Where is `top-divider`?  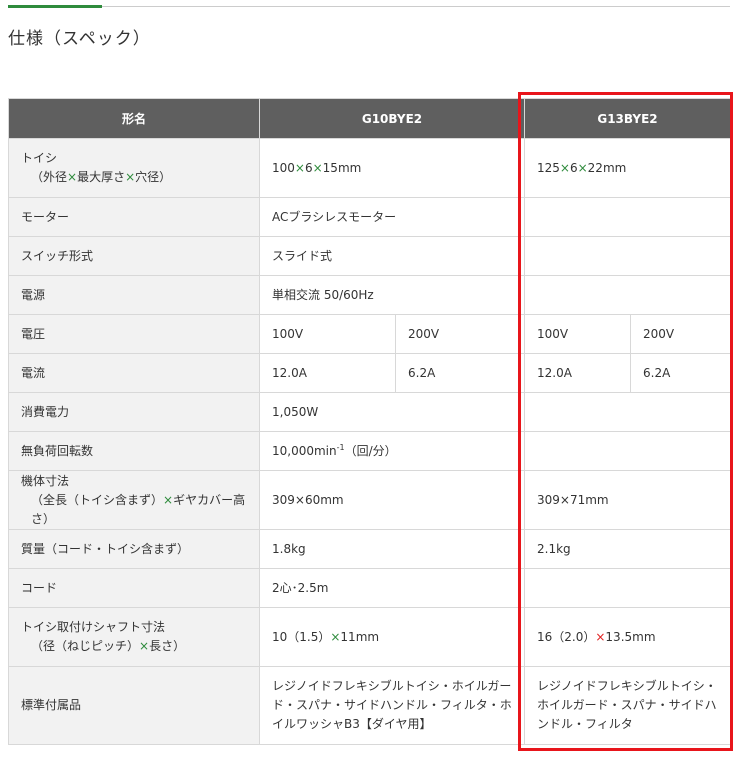 top-divider is located at coordinates (369, 6).